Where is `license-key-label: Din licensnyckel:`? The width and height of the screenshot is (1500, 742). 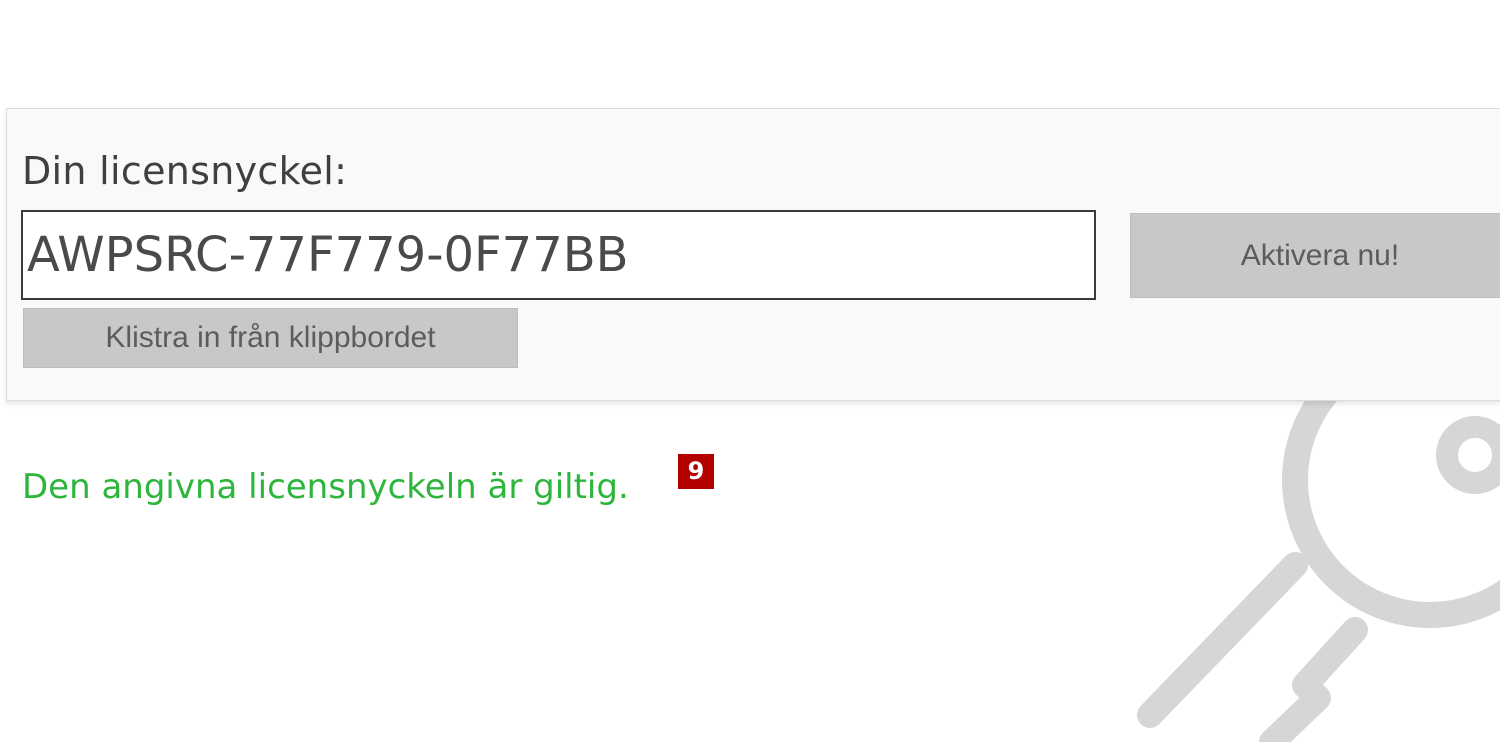 license-key-label: Din licensnyckel: is located at coordinates (185, 171).